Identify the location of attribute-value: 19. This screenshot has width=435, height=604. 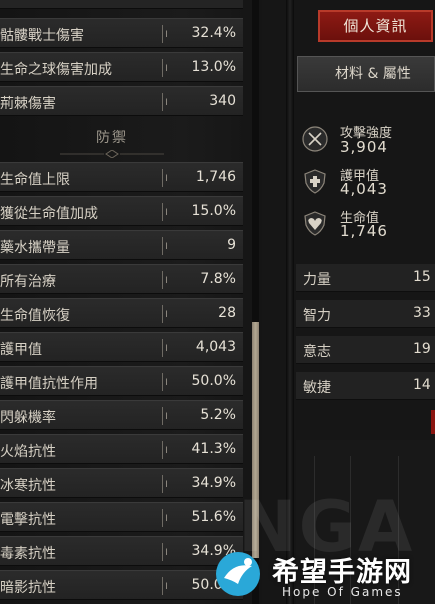
(422, 349).